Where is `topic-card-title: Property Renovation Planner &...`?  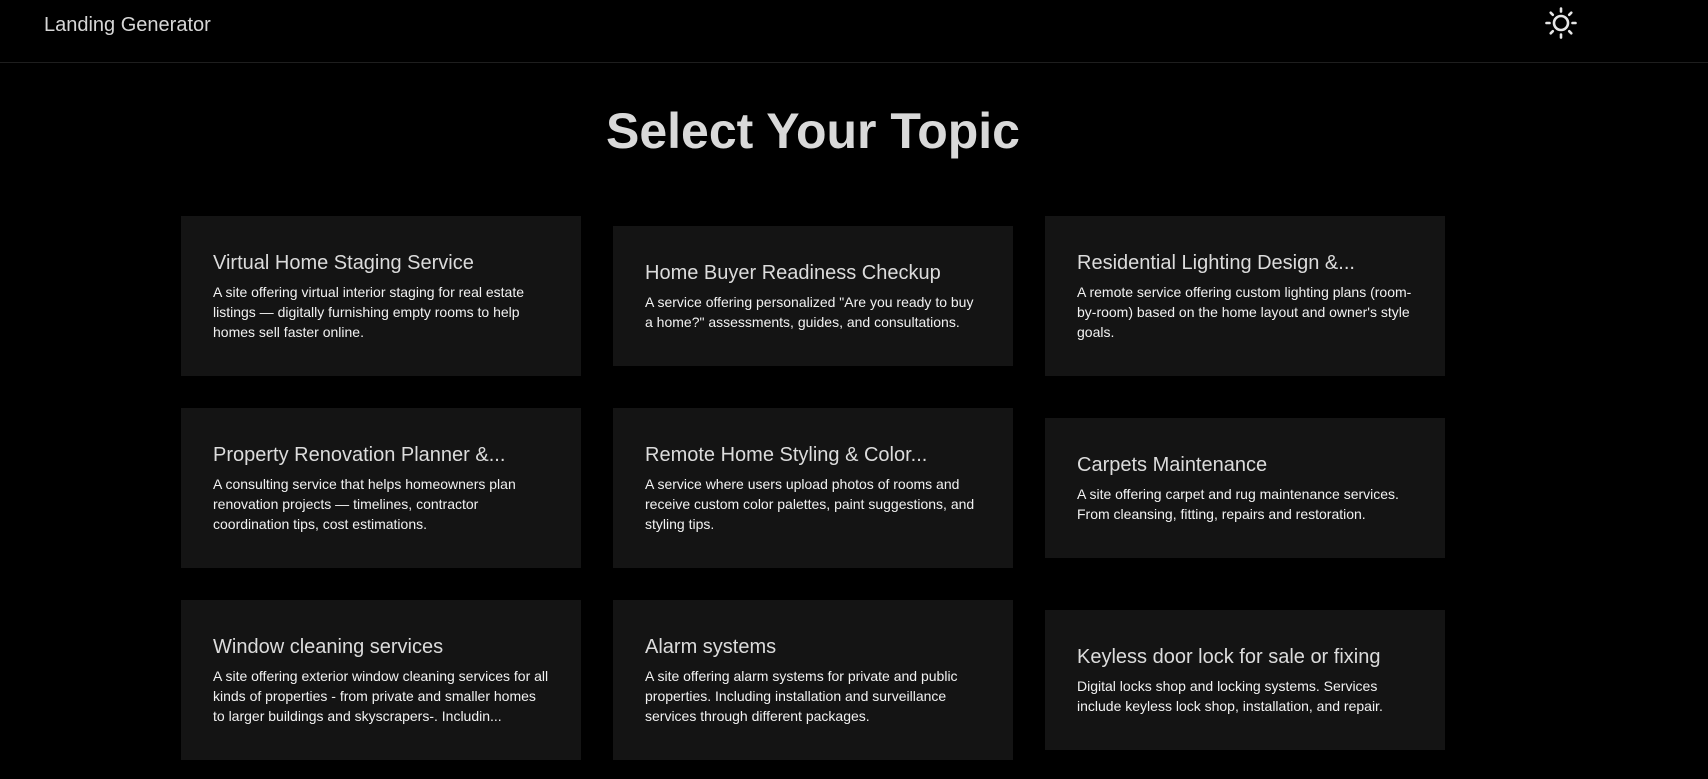
topic-card-title: Property Renovation Planner &... is located at coordinates (359, 455).